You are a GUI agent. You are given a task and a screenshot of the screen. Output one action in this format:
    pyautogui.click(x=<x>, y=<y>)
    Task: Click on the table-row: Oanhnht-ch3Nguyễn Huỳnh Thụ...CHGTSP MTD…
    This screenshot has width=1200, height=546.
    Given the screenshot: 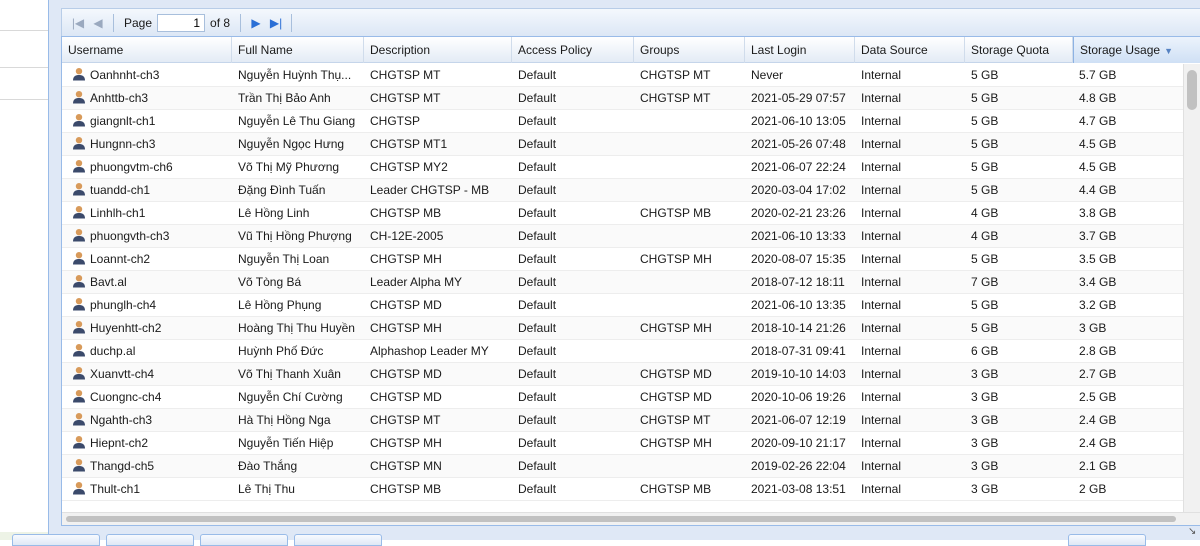 What is the action you would take?
    pyautogui.click(x=623, y=75)
    